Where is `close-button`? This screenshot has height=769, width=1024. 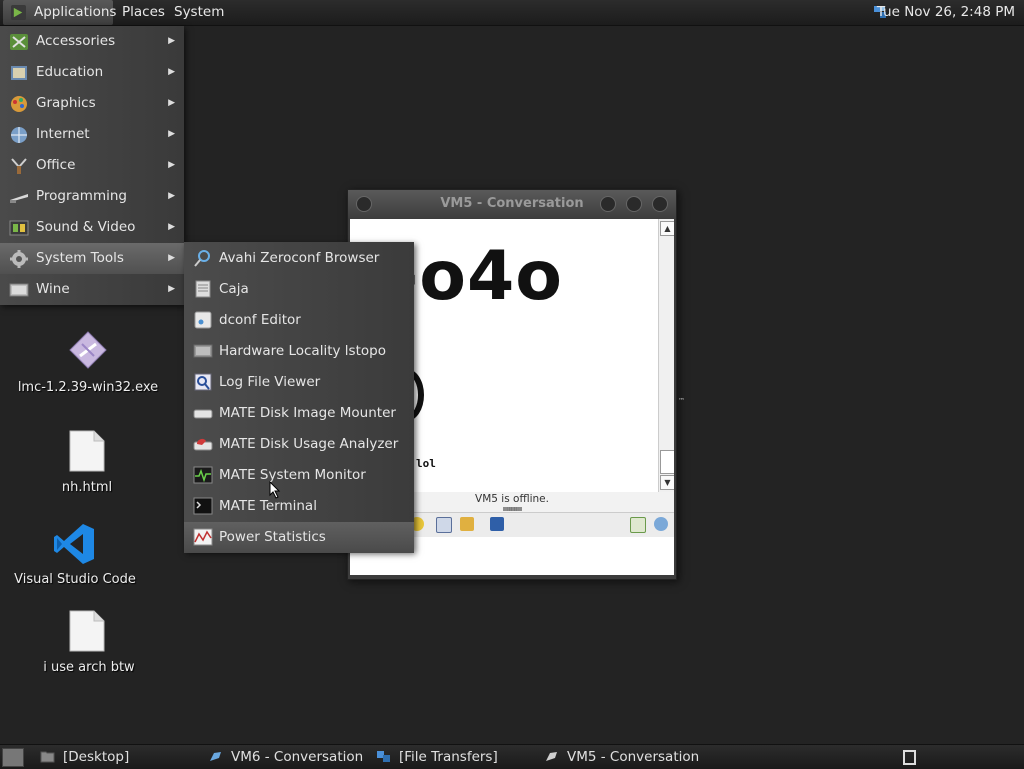
close-button is located at coordinates (660, 204).